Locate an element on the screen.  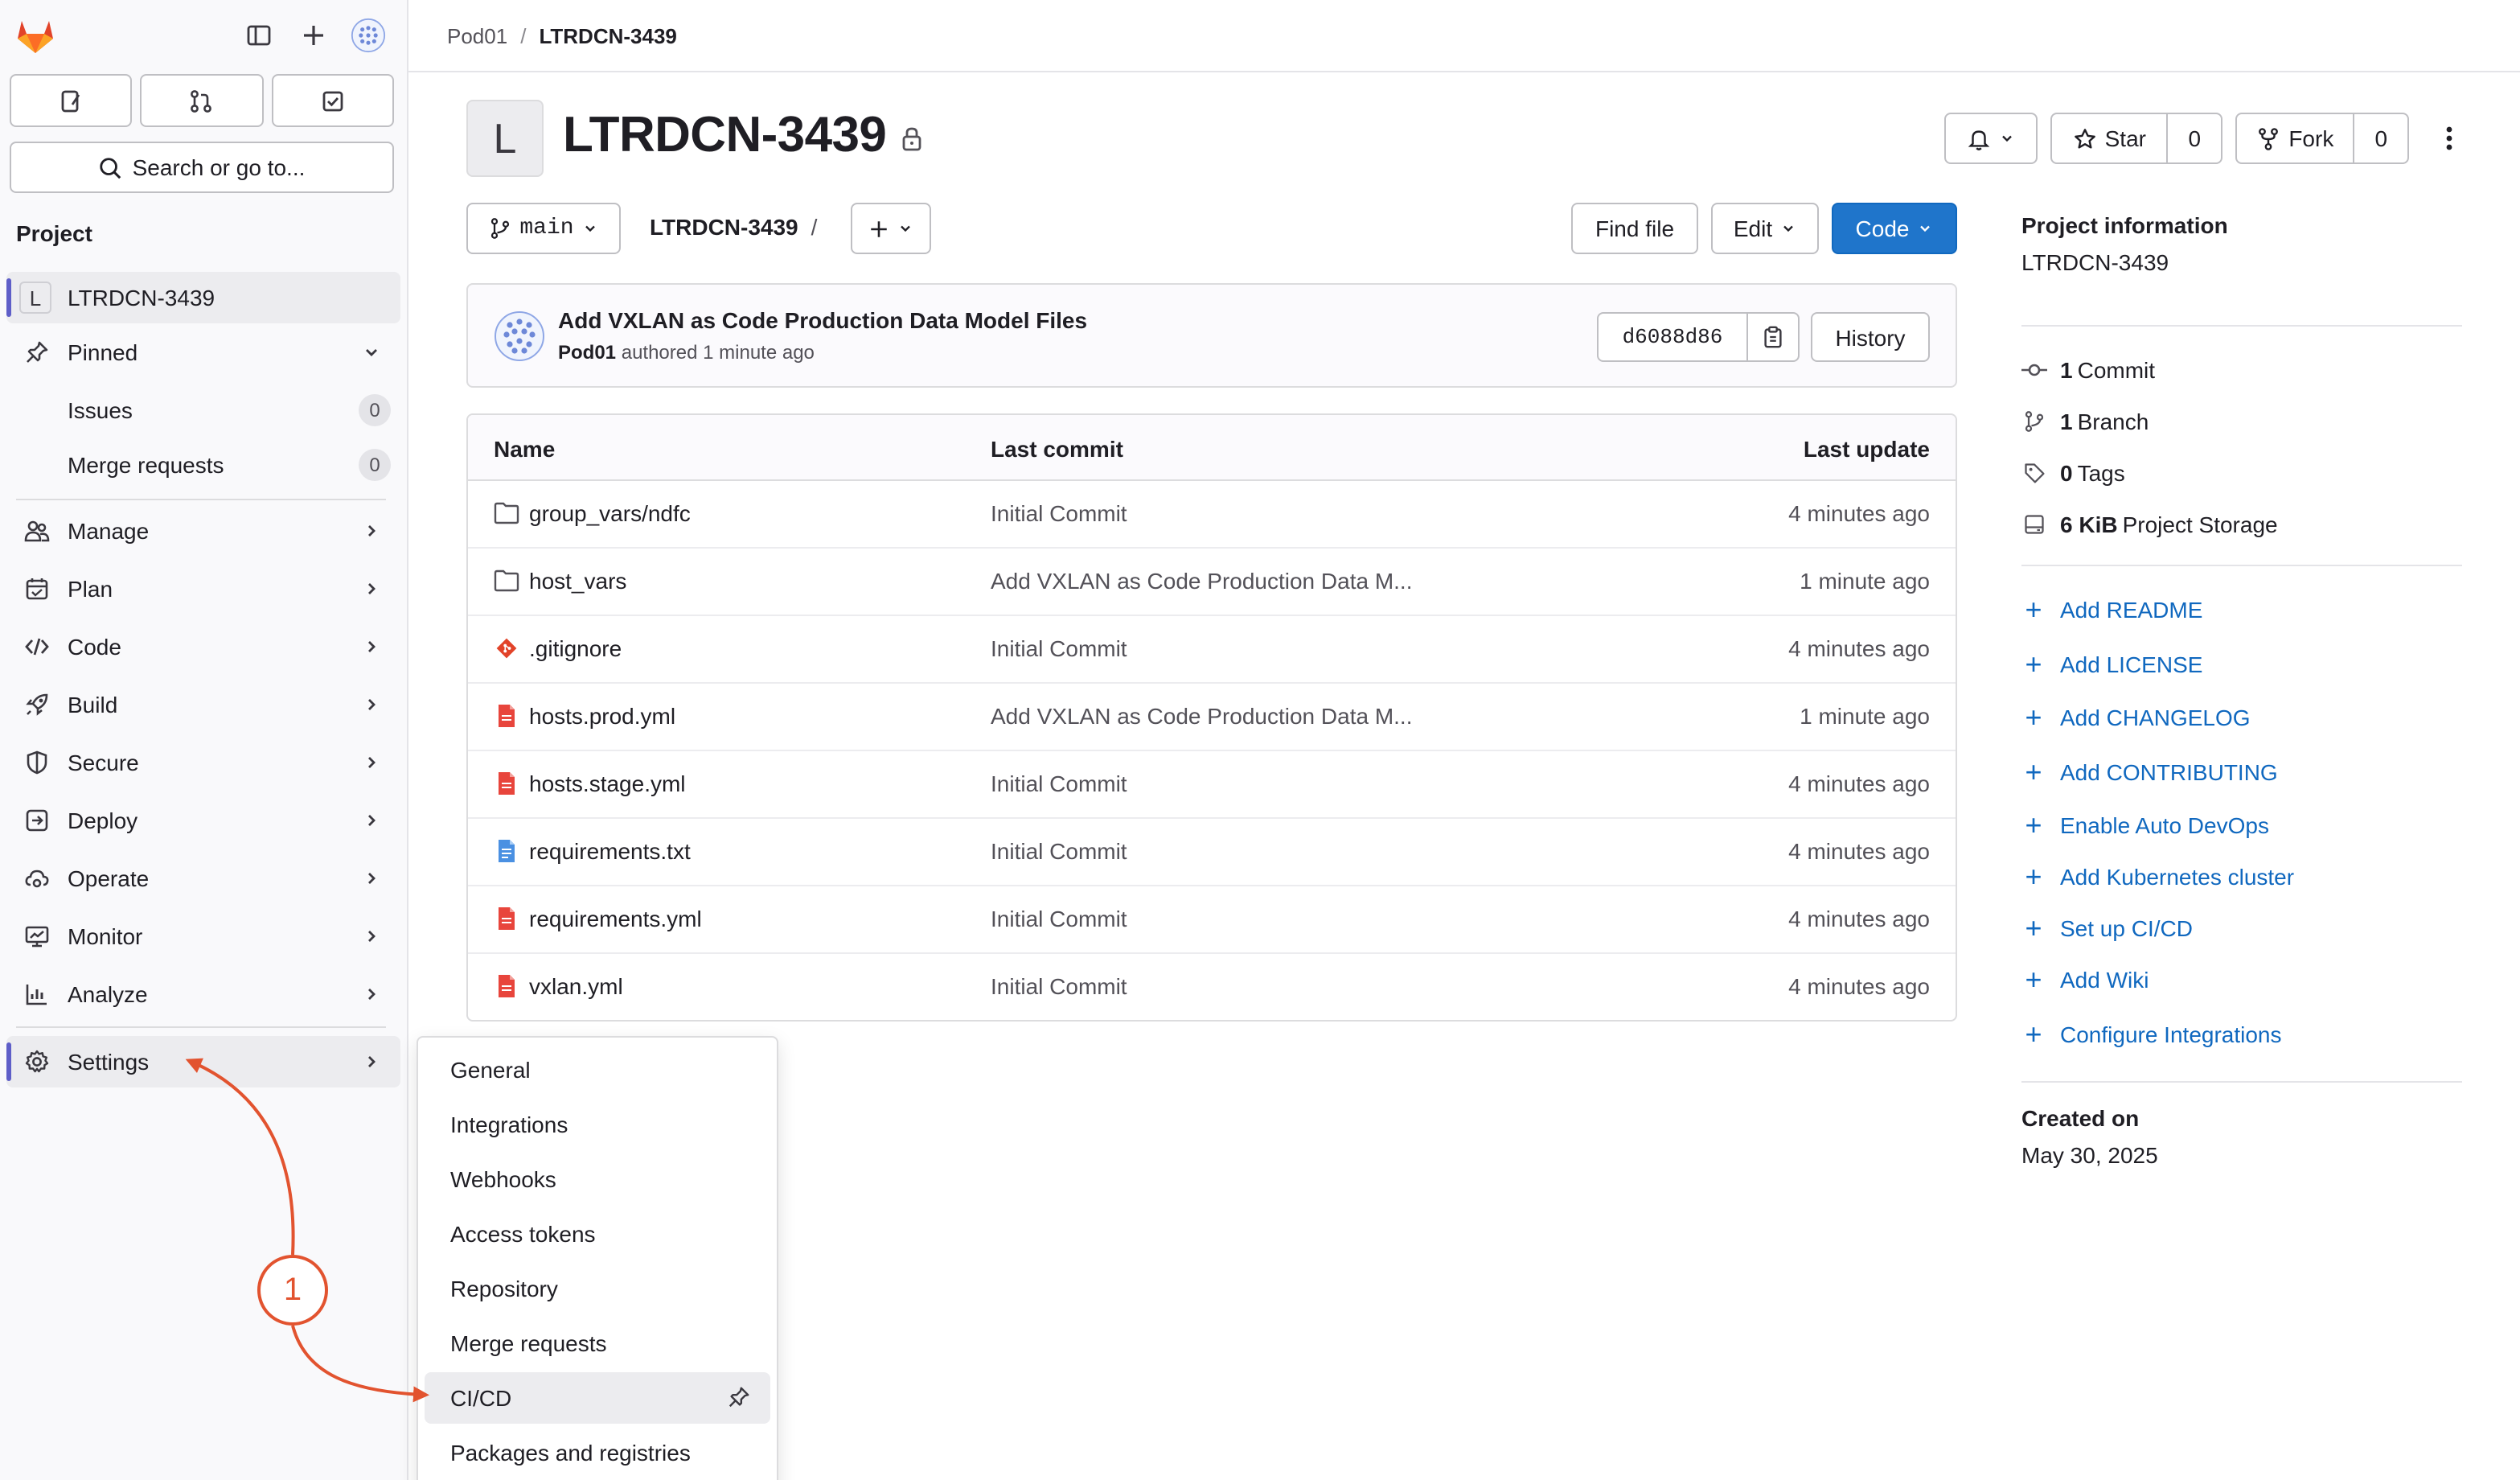
project-info-title: Project information is located at coordinates (2124, 225).